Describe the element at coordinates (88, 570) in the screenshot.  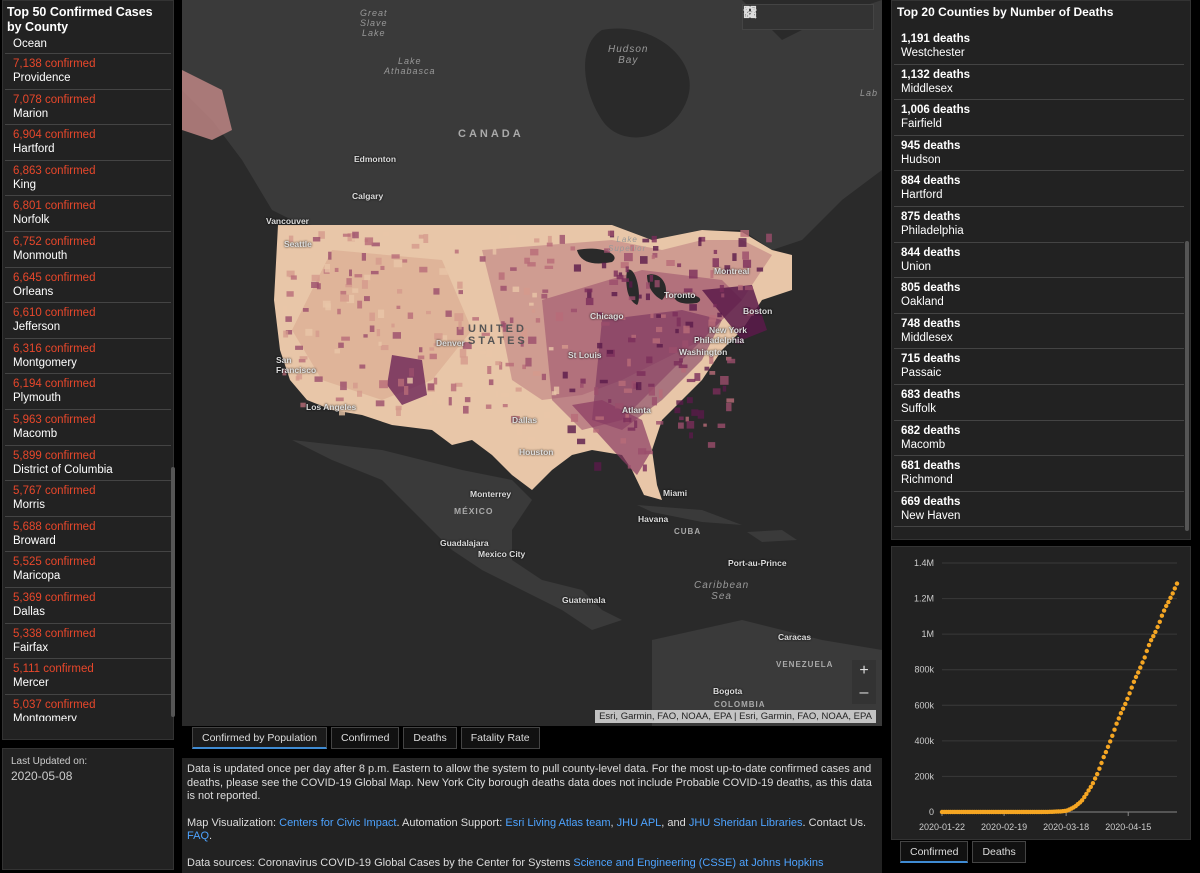
I see `list-item: 5,525 confirmed Maricopa` at that location.